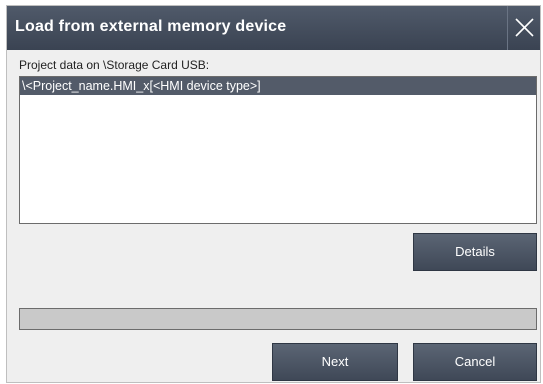  I want to click on close-icon, so click(524, 27).